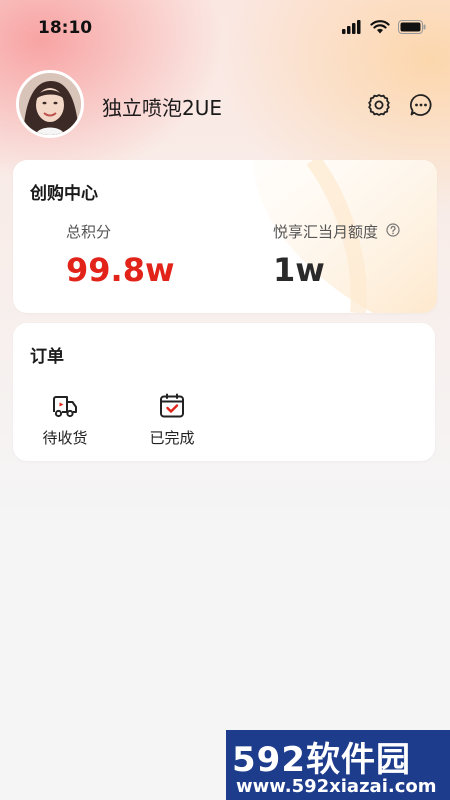  What do you see at coordinates (421, 105) in the screenshot?
I see `message-icon` at bounding box center [421, 105].